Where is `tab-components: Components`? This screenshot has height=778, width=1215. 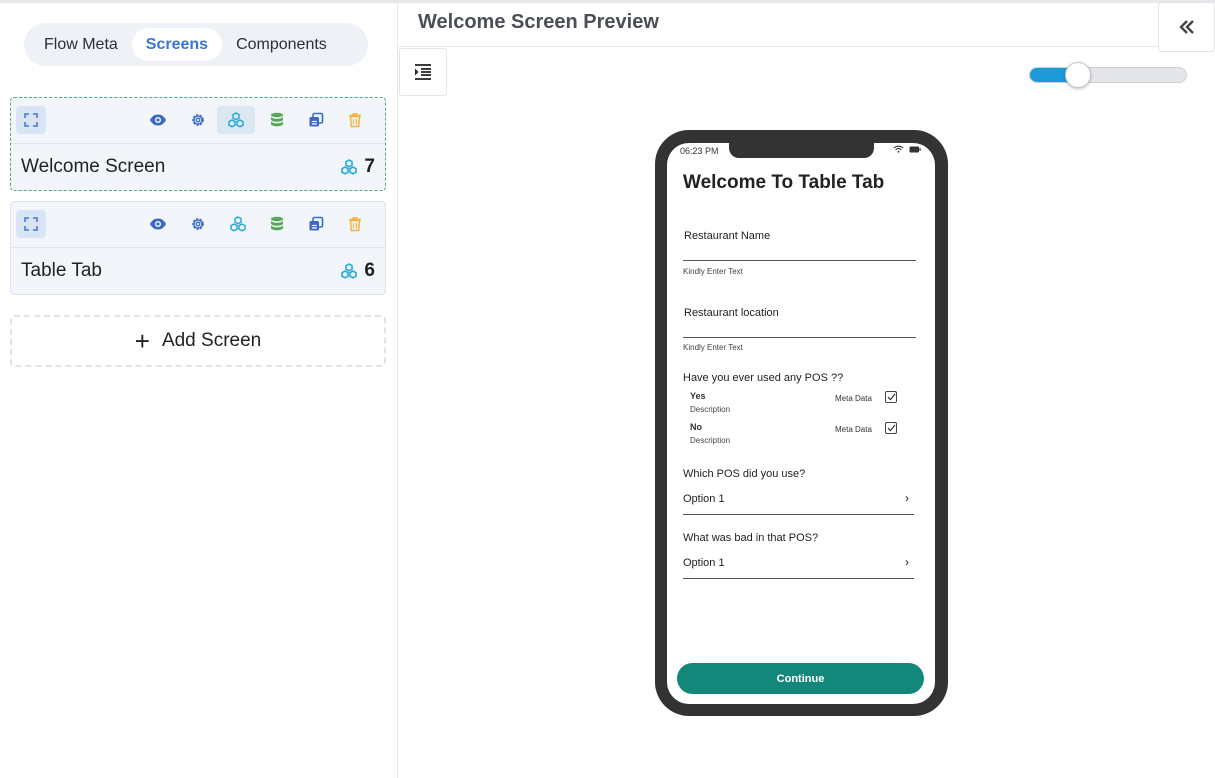 tab-components: Components is located at coordinates (281, 44).